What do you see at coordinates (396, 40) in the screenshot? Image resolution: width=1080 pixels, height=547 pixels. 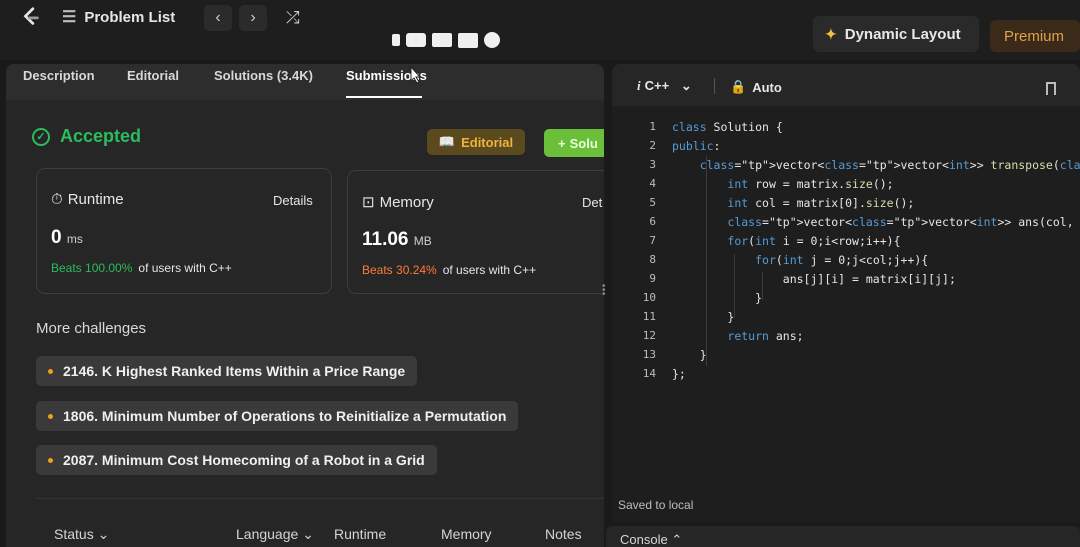 I see `pen-icon` at bounding box center [396, 40].